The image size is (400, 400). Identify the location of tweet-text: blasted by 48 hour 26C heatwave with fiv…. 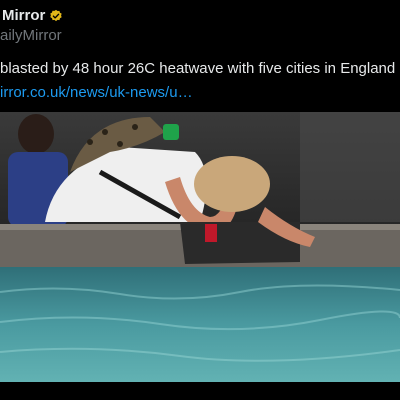
(198, 68).